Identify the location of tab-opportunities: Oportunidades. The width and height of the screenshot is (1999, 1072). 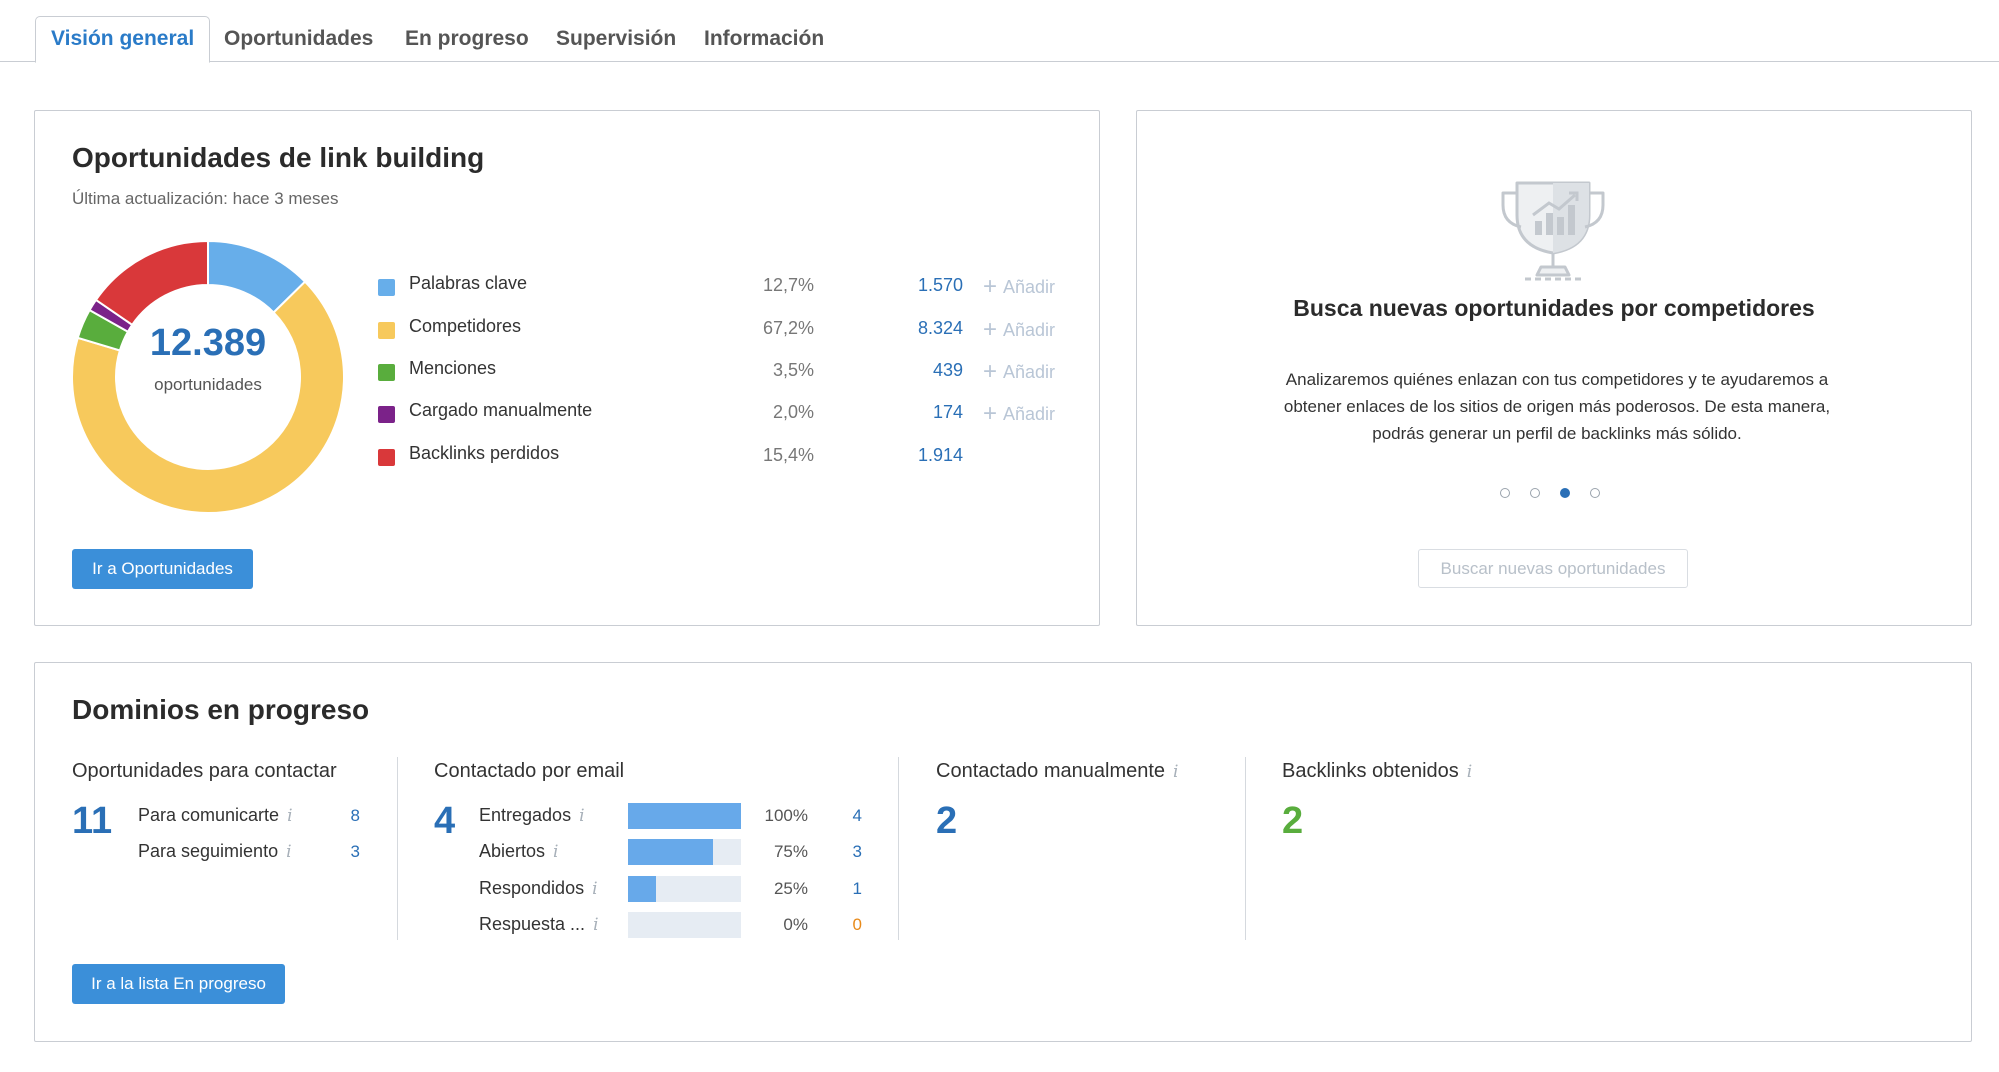
(298, 38).